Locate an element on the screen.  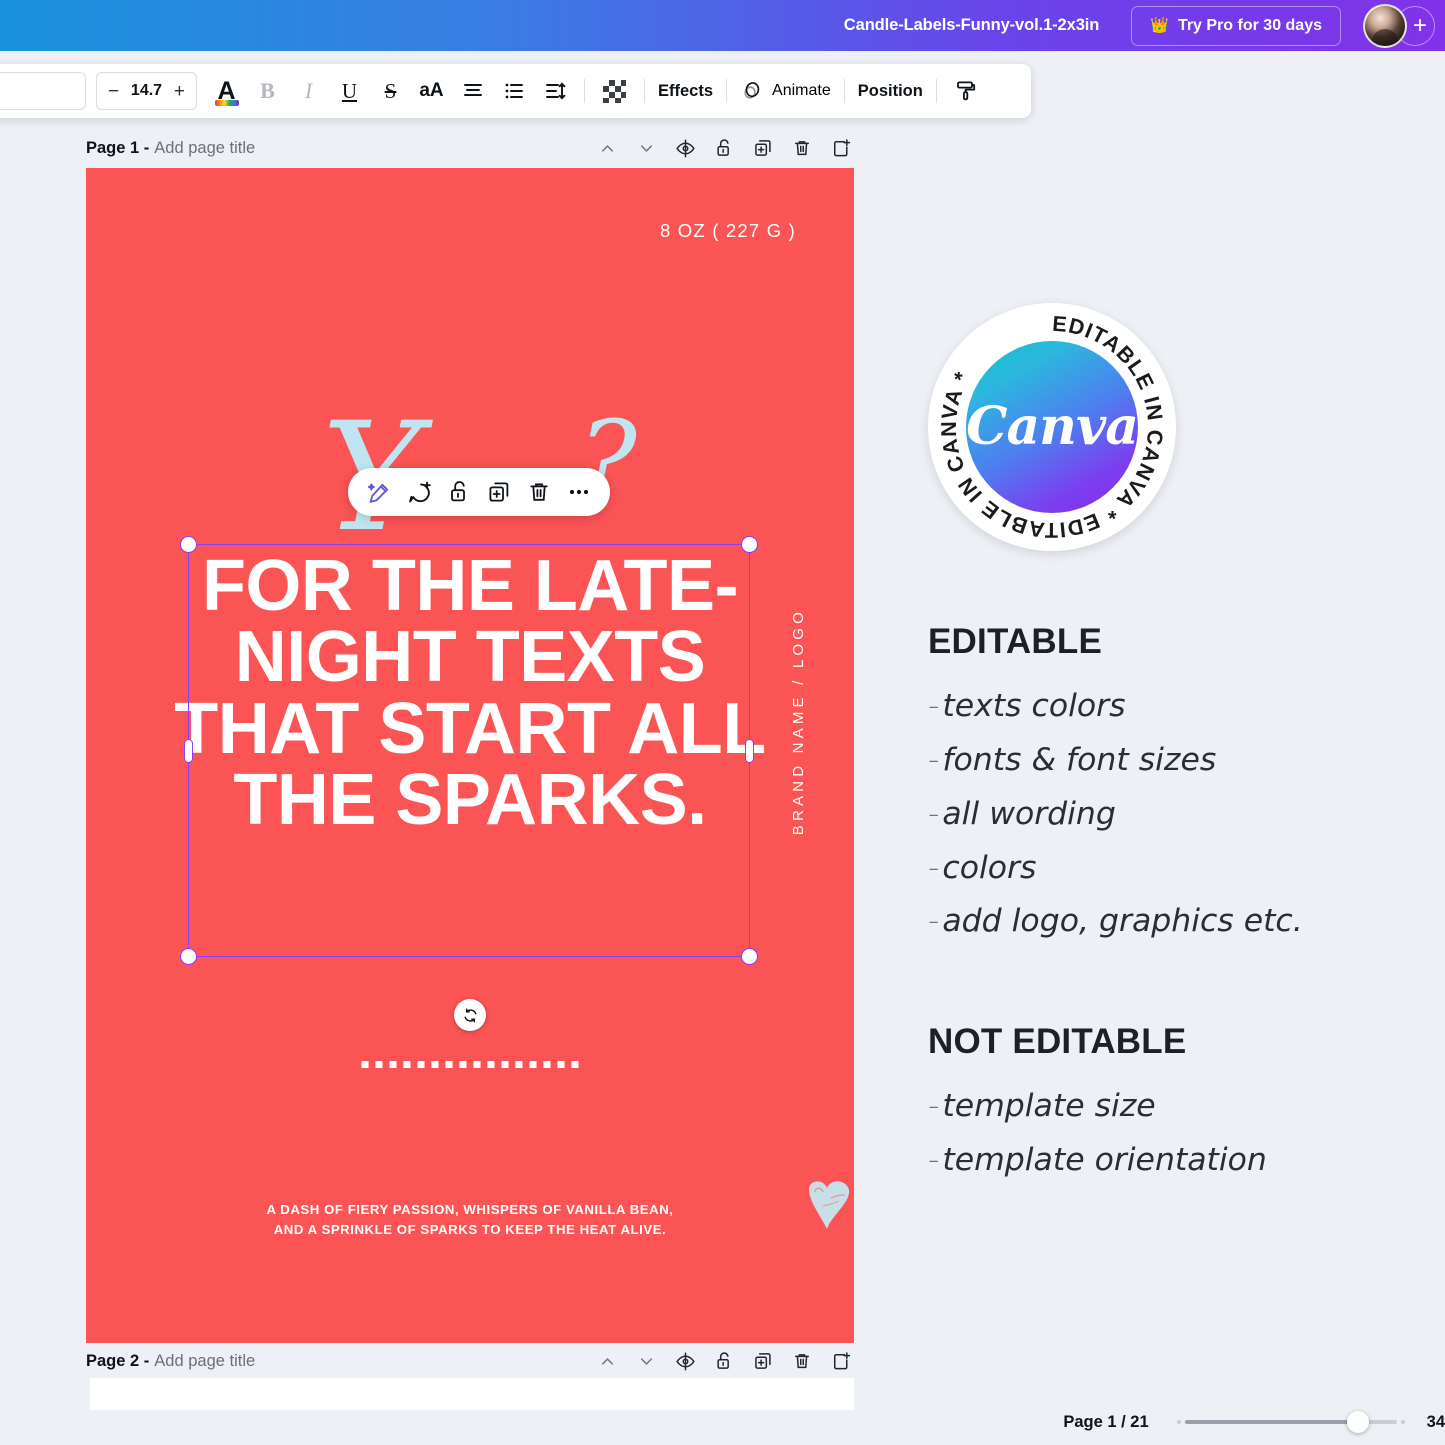
canva-logo-circle: Canva is located at coordinates (1052, 427).